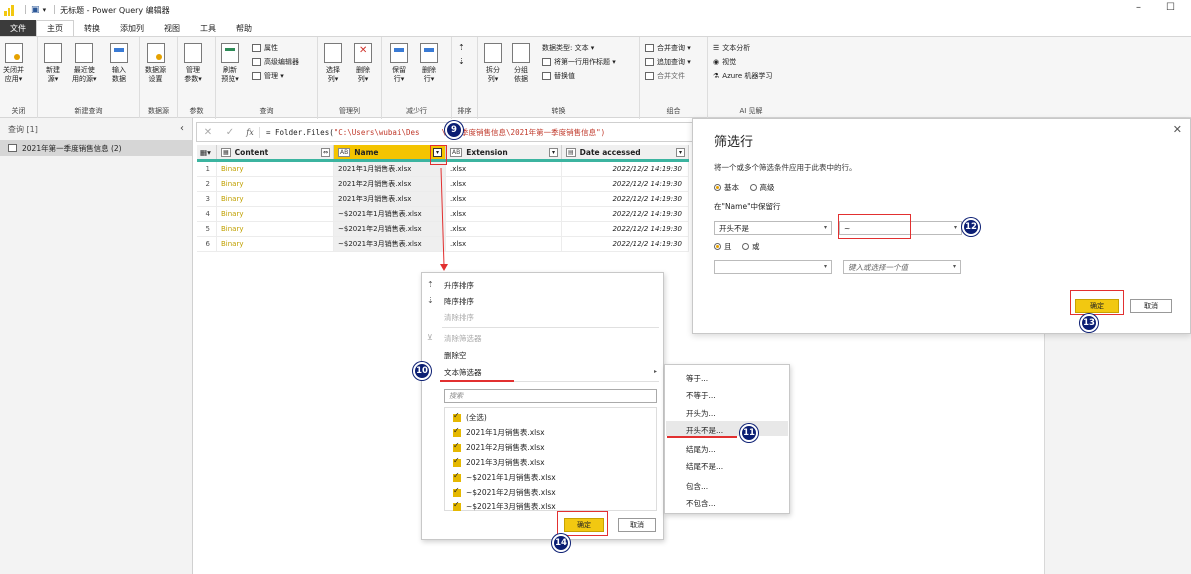  Describe the element at coordinates (1170, 7) in the screenshot. I see `maximize-button: ☐` at that location.